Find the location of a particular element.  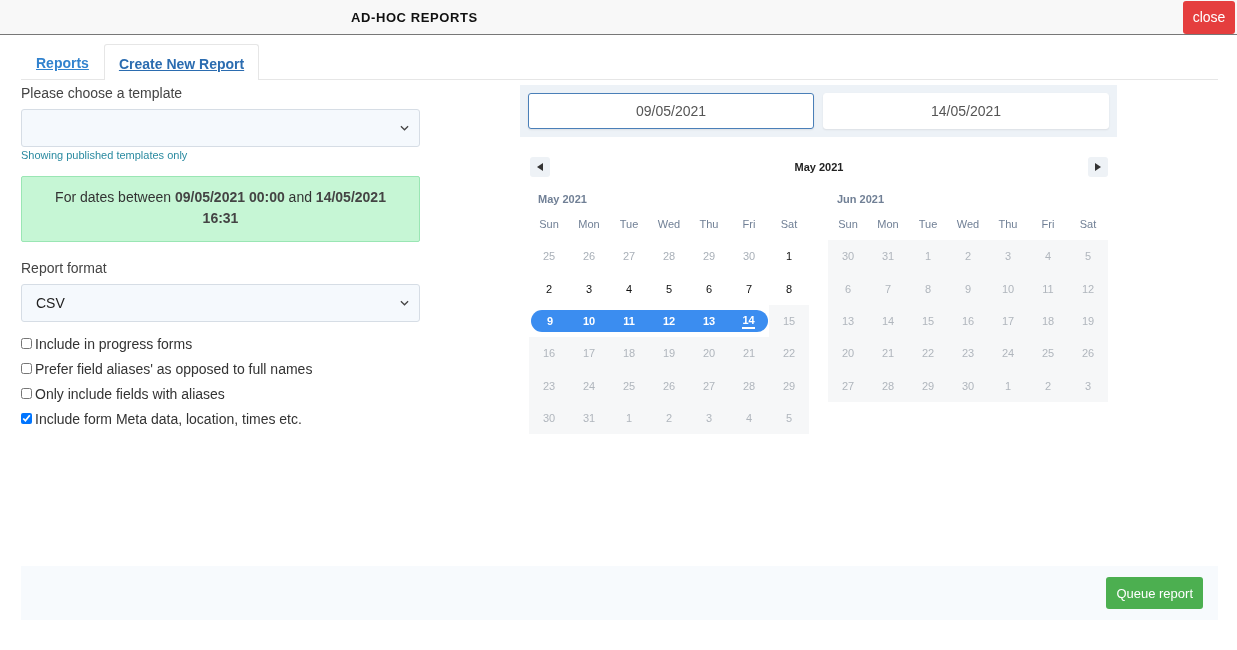

field-label: Please choose a template is located at coordinates (102, 93).